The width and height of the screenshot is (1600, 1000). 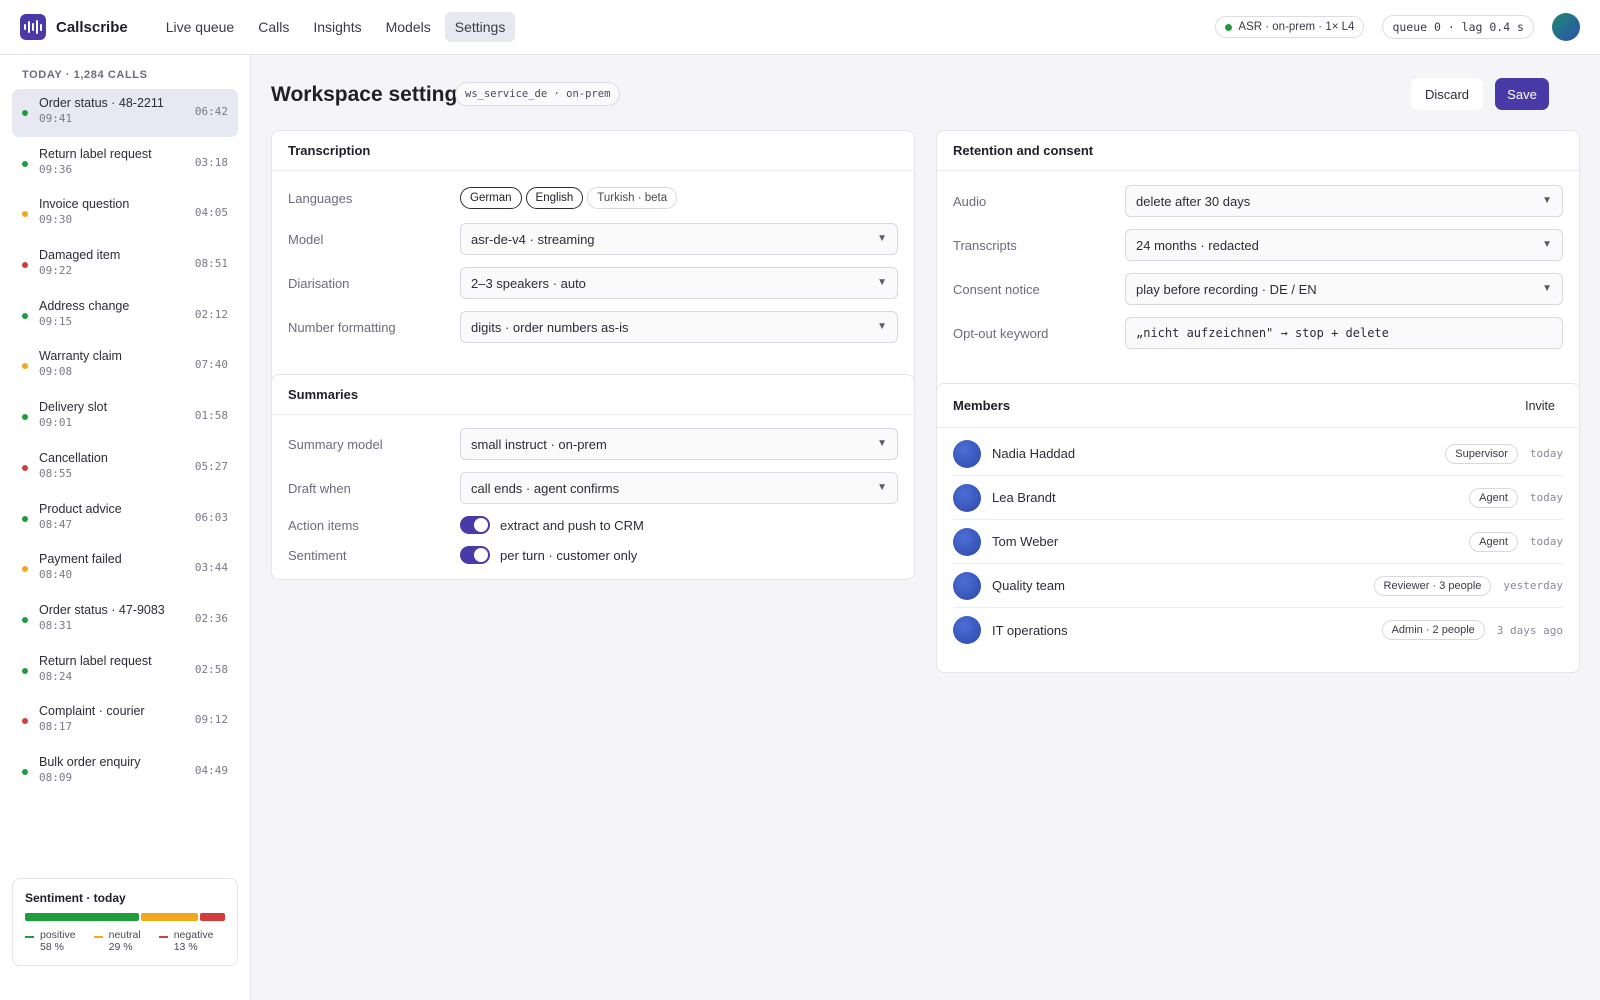 What do you see at coordinates (1344, 245) in the screenshot?
I see `transcripts-select: 24 months · redacted ▼` at bounding box center [1344, 245].